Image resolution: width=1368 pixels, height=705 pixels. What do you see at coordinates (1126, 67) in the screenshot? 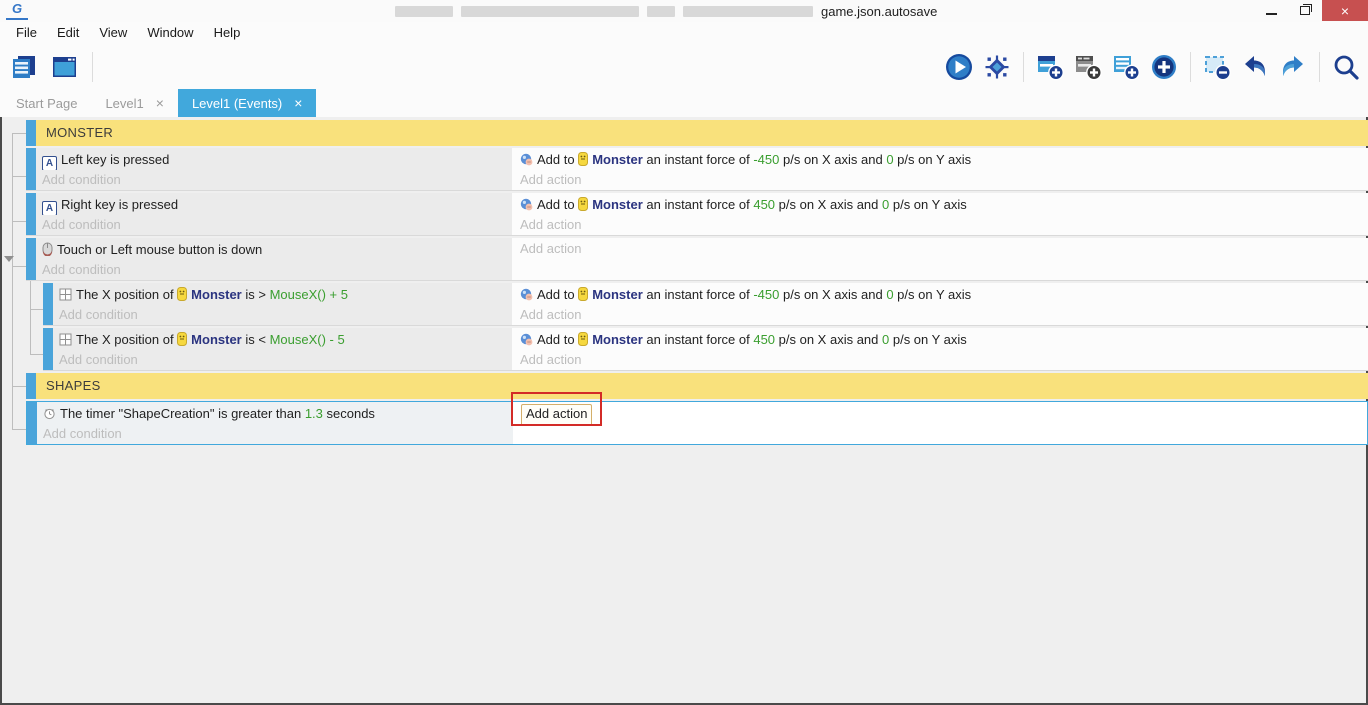
I see `add-subevent-button` at bounding box center [1126, 67].